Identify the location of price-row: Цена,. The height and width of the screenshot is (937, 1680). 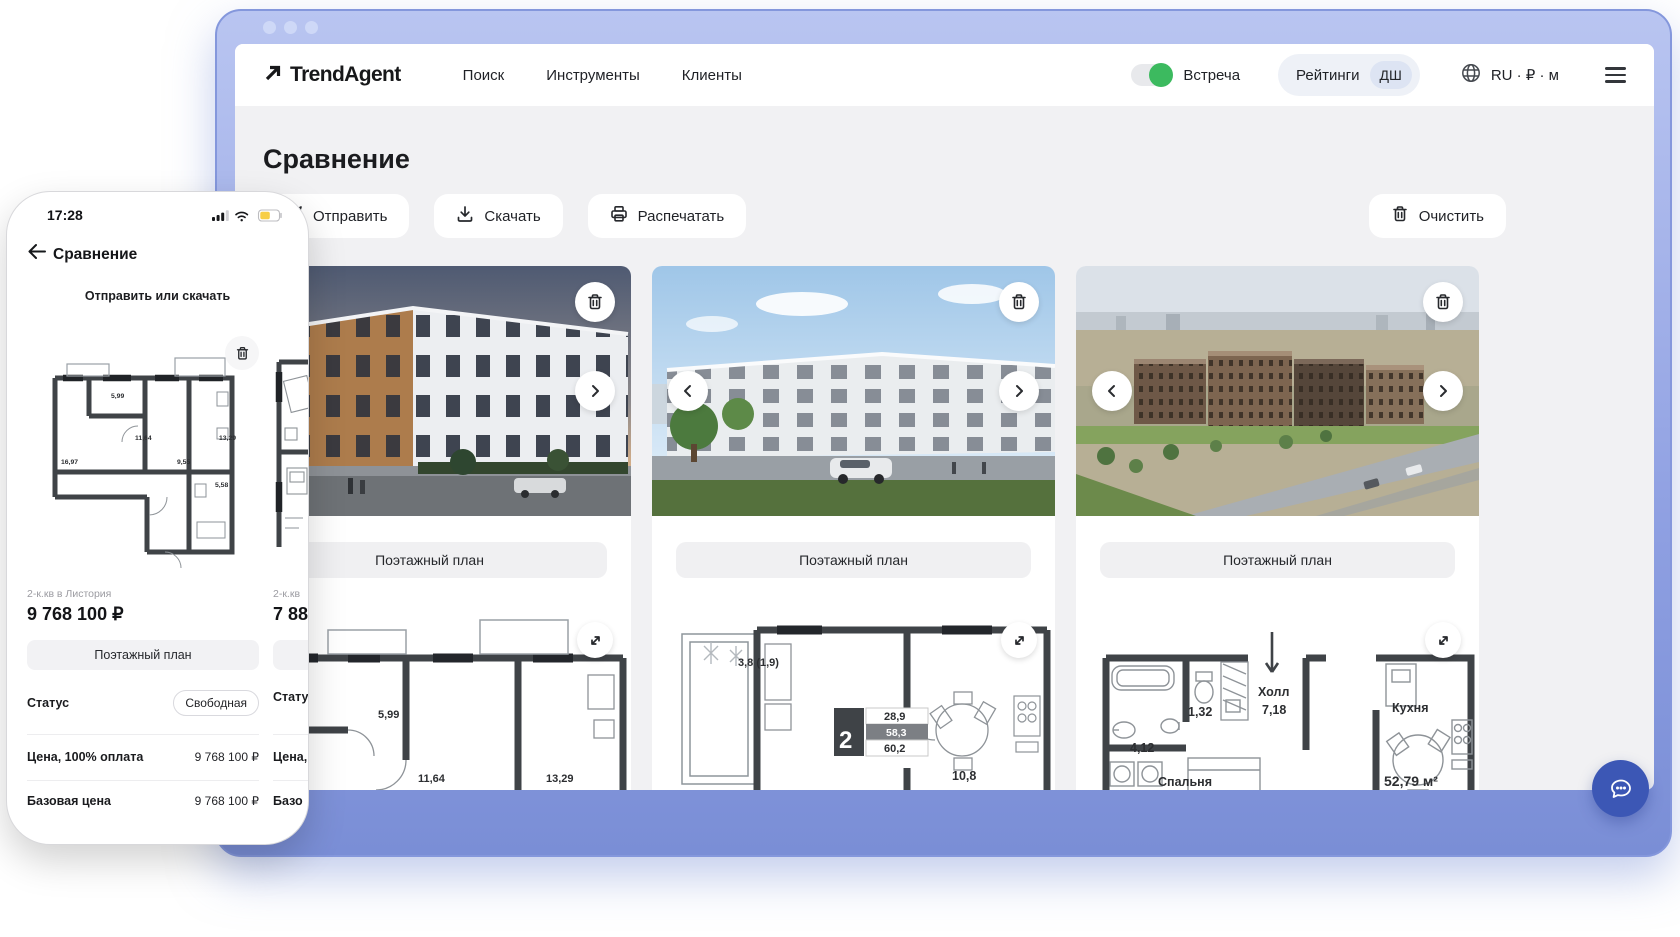
(290, 757).